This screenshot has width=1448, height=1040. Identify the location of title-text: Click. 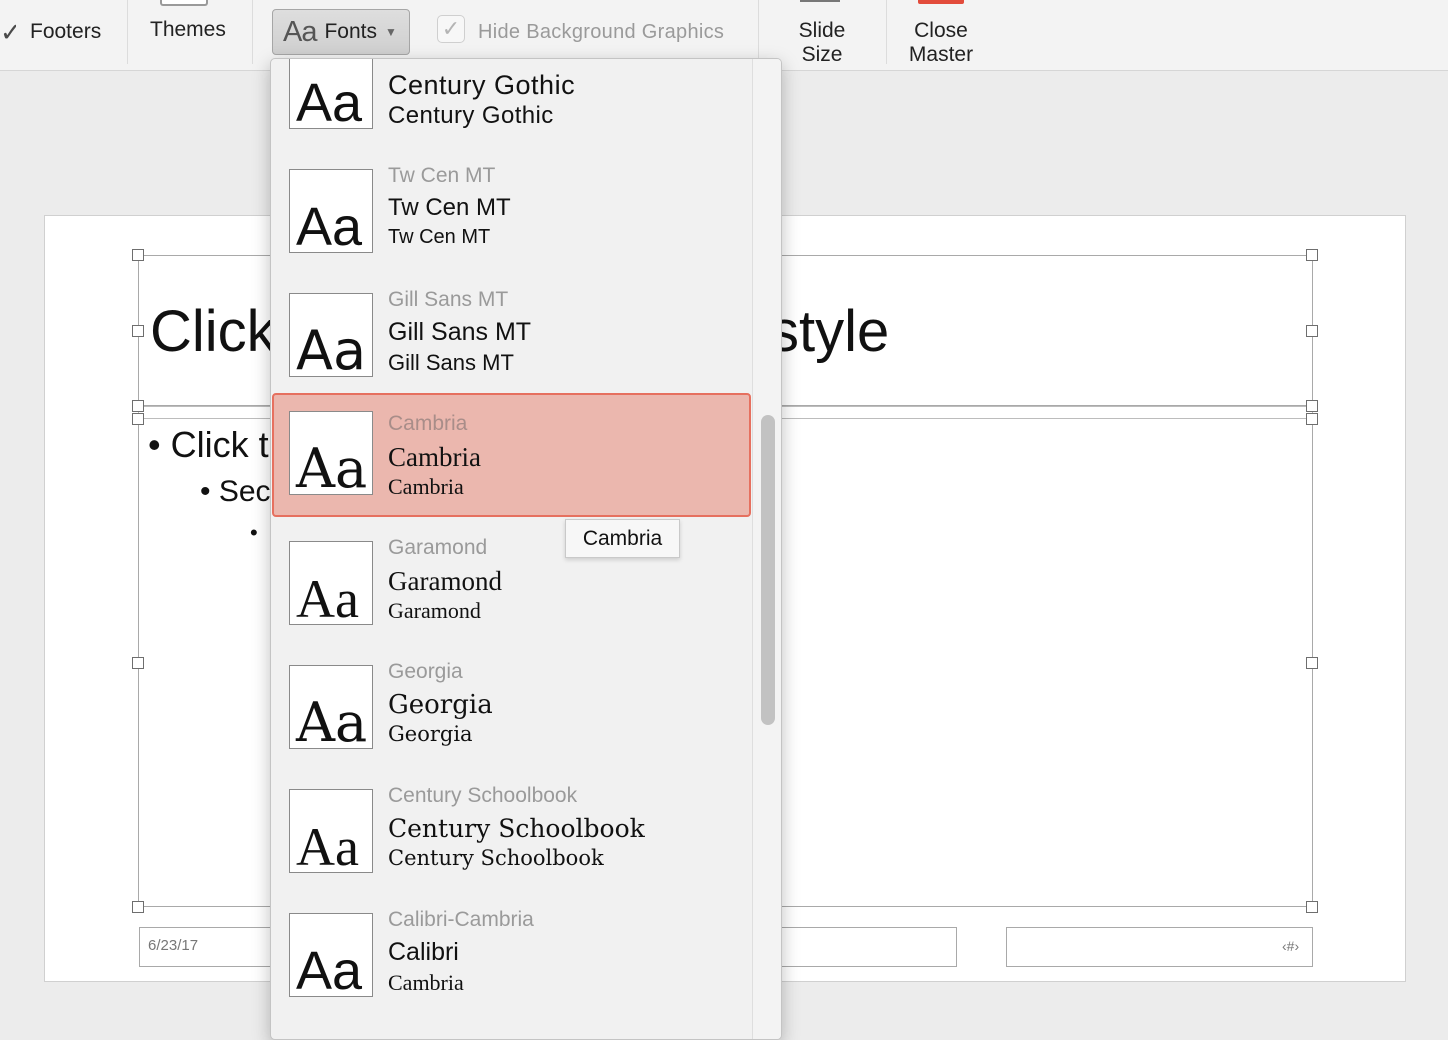
(213, 331).